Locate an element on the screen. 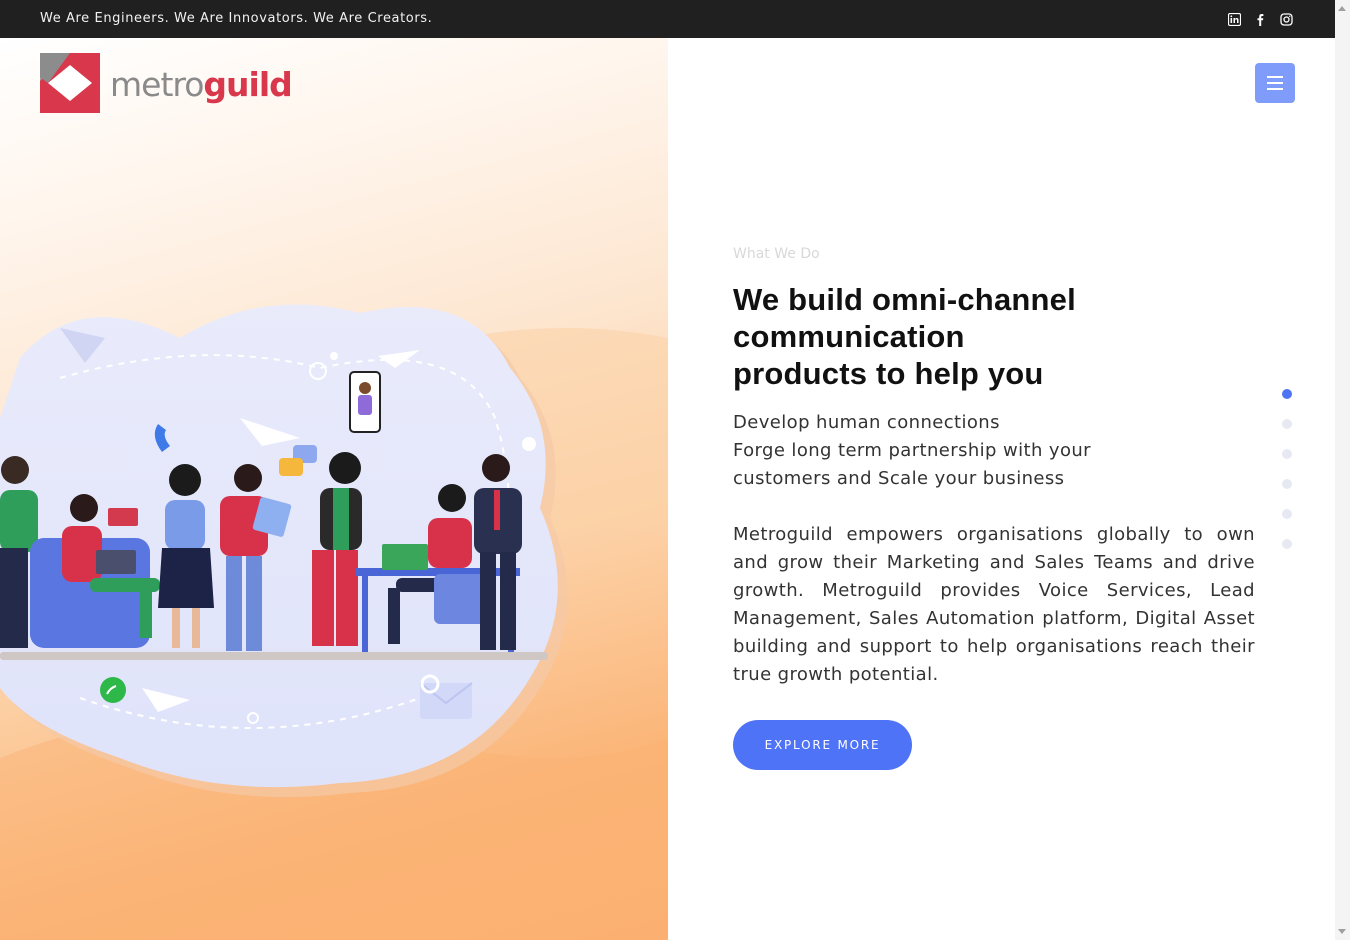 This screenshot has width=1350, height=940. section-pager is located at coordinates (1288, 479).